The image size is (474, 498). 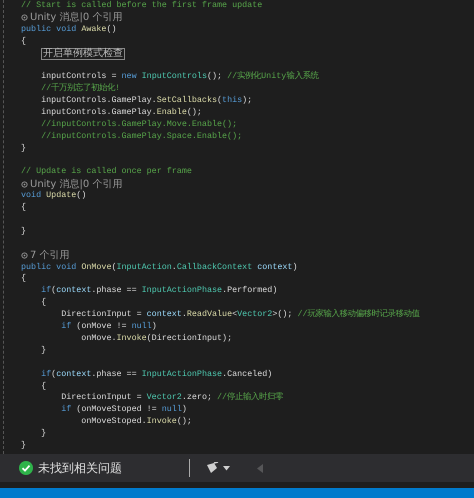 What do you see at coordinates (139, 124) in the screenshot?
I see `code-line: //inputControls.GamePlay.Move.Enable();` at bounding box center [139, 124].